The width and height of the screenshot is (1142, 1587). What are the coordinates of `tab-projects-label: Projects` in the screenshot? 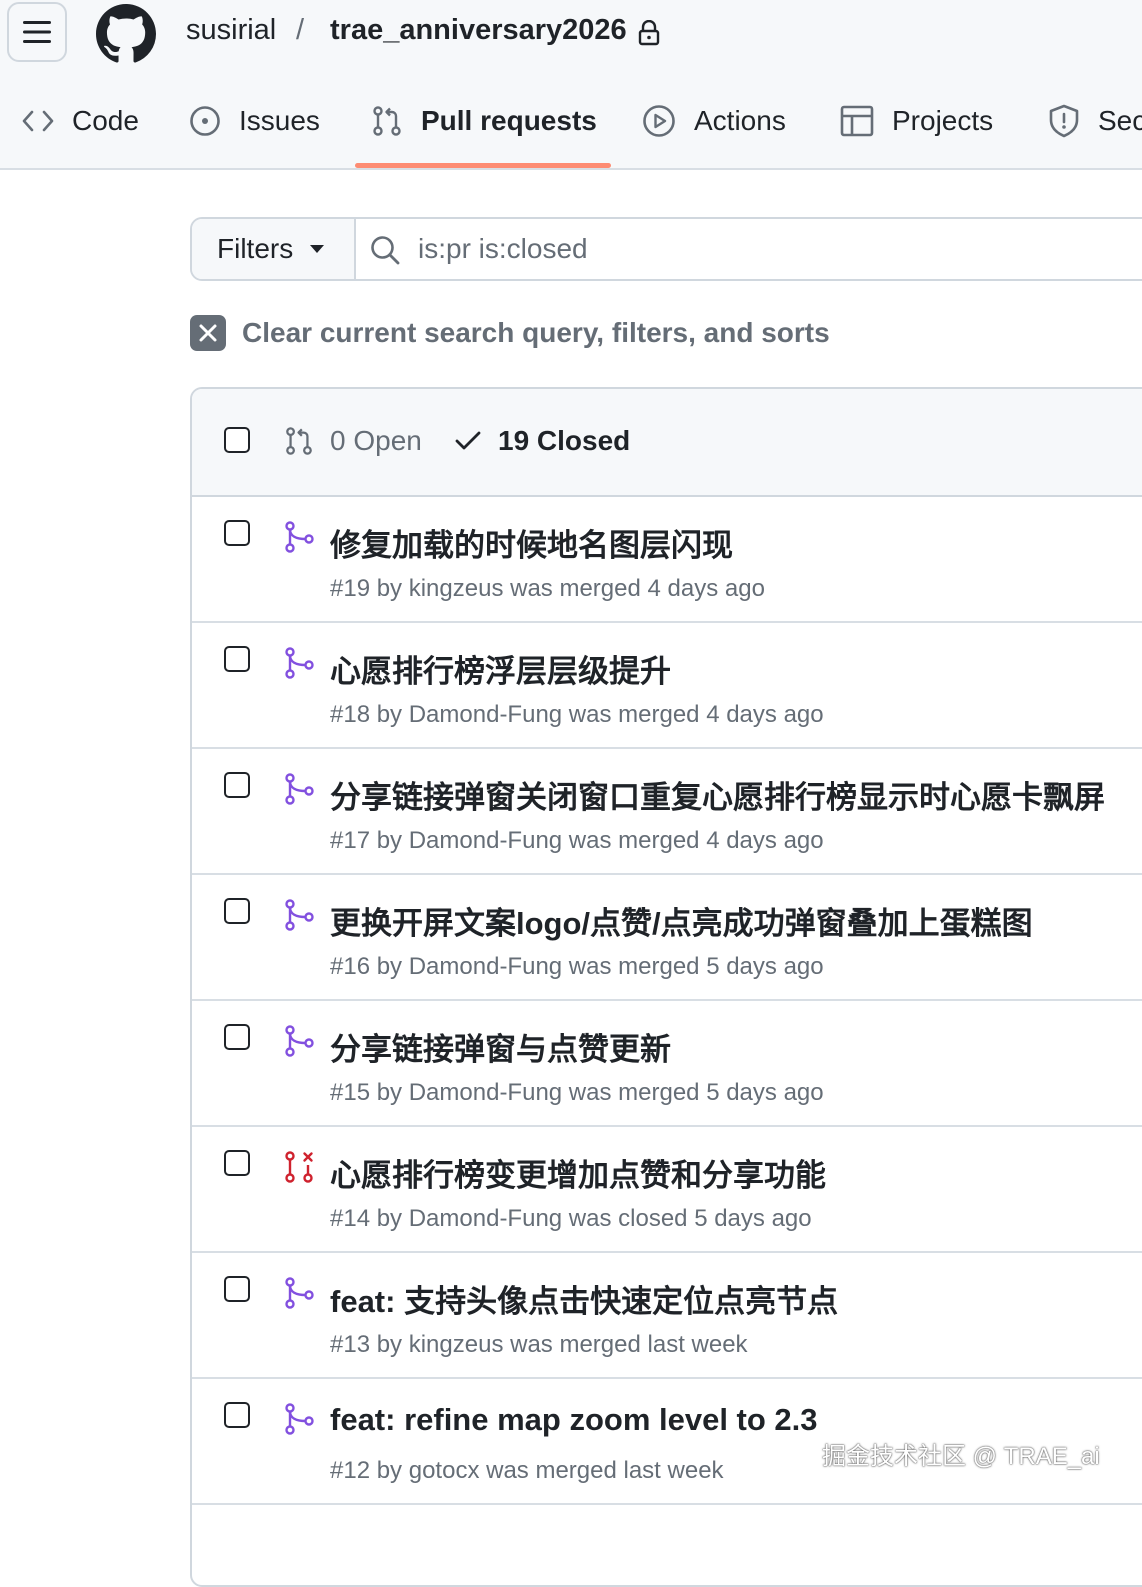 It's located at (943, 120).